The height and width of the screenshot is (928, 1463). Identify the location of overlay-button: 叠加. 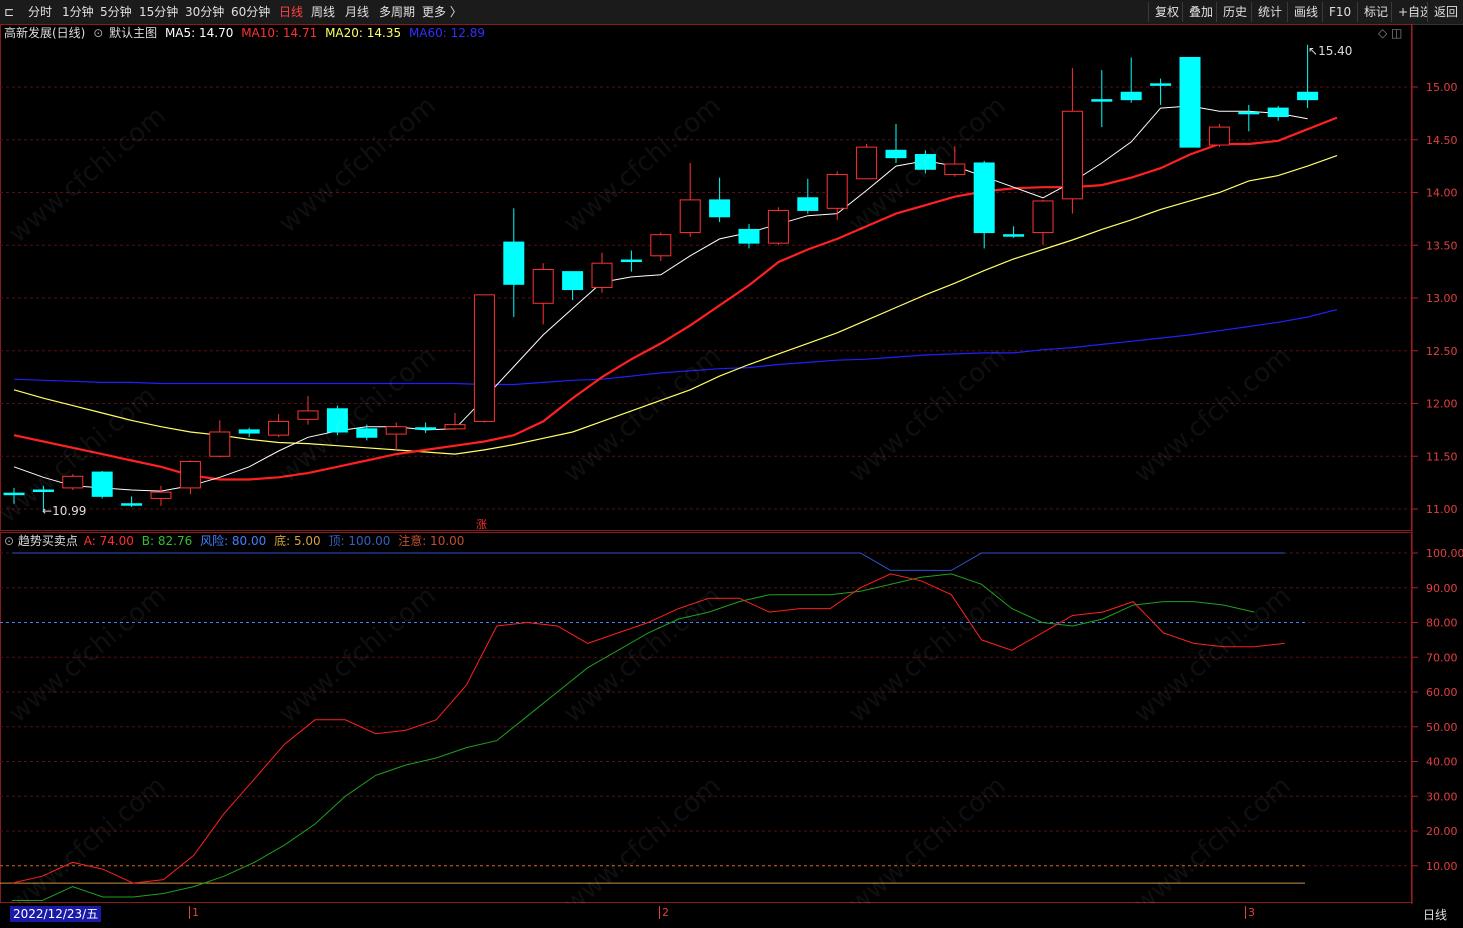
(1201, 12).